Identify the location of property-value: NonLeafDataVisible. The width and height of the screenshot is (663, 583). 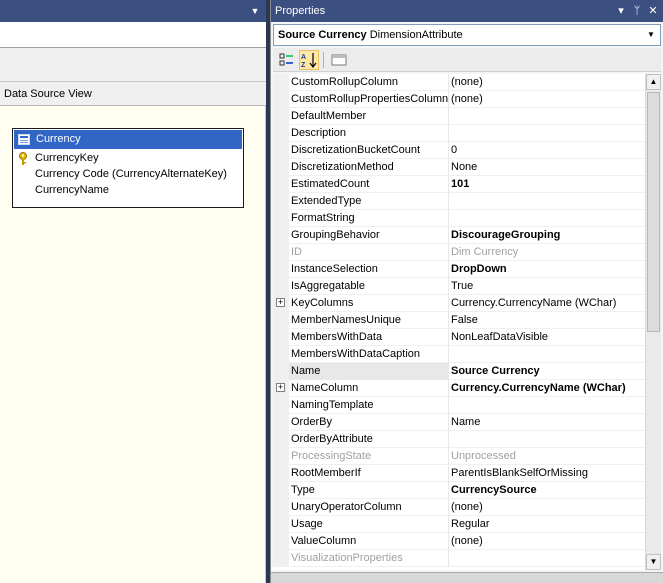
(547, 337).